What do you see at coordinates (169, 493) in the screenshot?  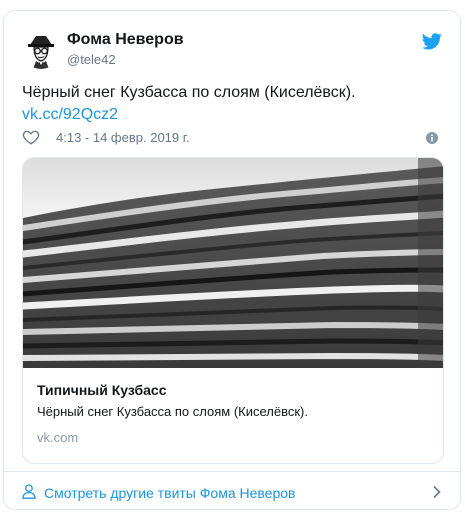 I see `more-tweets-label: Смотреть другие твиты Фома Неверов` at bounding box center [169, 493].